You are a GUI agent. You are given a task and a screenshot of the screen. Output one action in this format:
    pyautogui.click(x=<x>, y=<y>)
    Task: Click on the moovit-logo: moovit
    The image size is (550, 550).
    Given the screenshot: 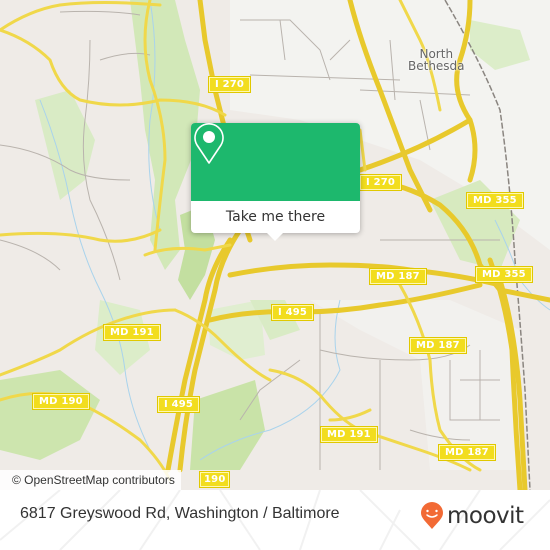 What is the action you would take?
    pyautogui.click(x=472, y=516)
    